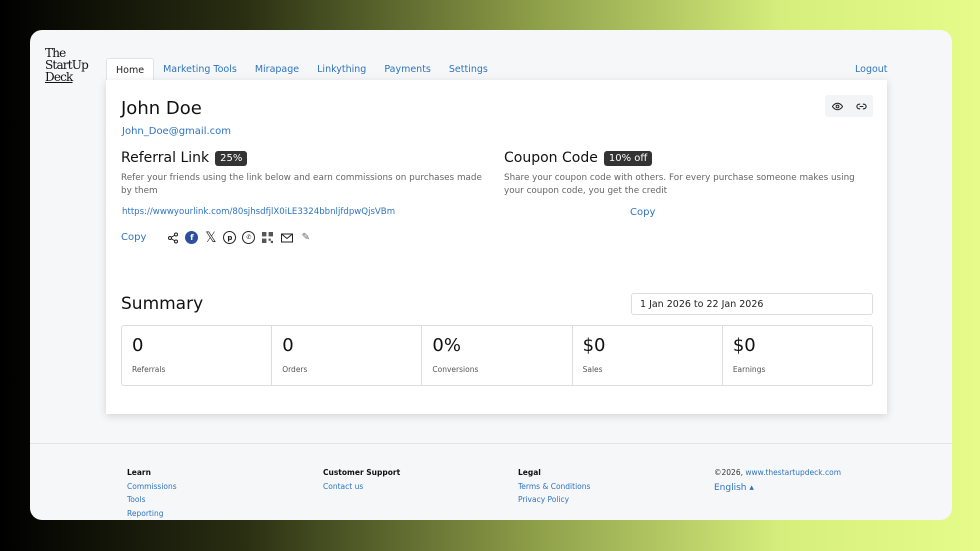  I want to click on footer-meta: ©2026, www.thestartupdeck.com English ▴, so click(777, 480).